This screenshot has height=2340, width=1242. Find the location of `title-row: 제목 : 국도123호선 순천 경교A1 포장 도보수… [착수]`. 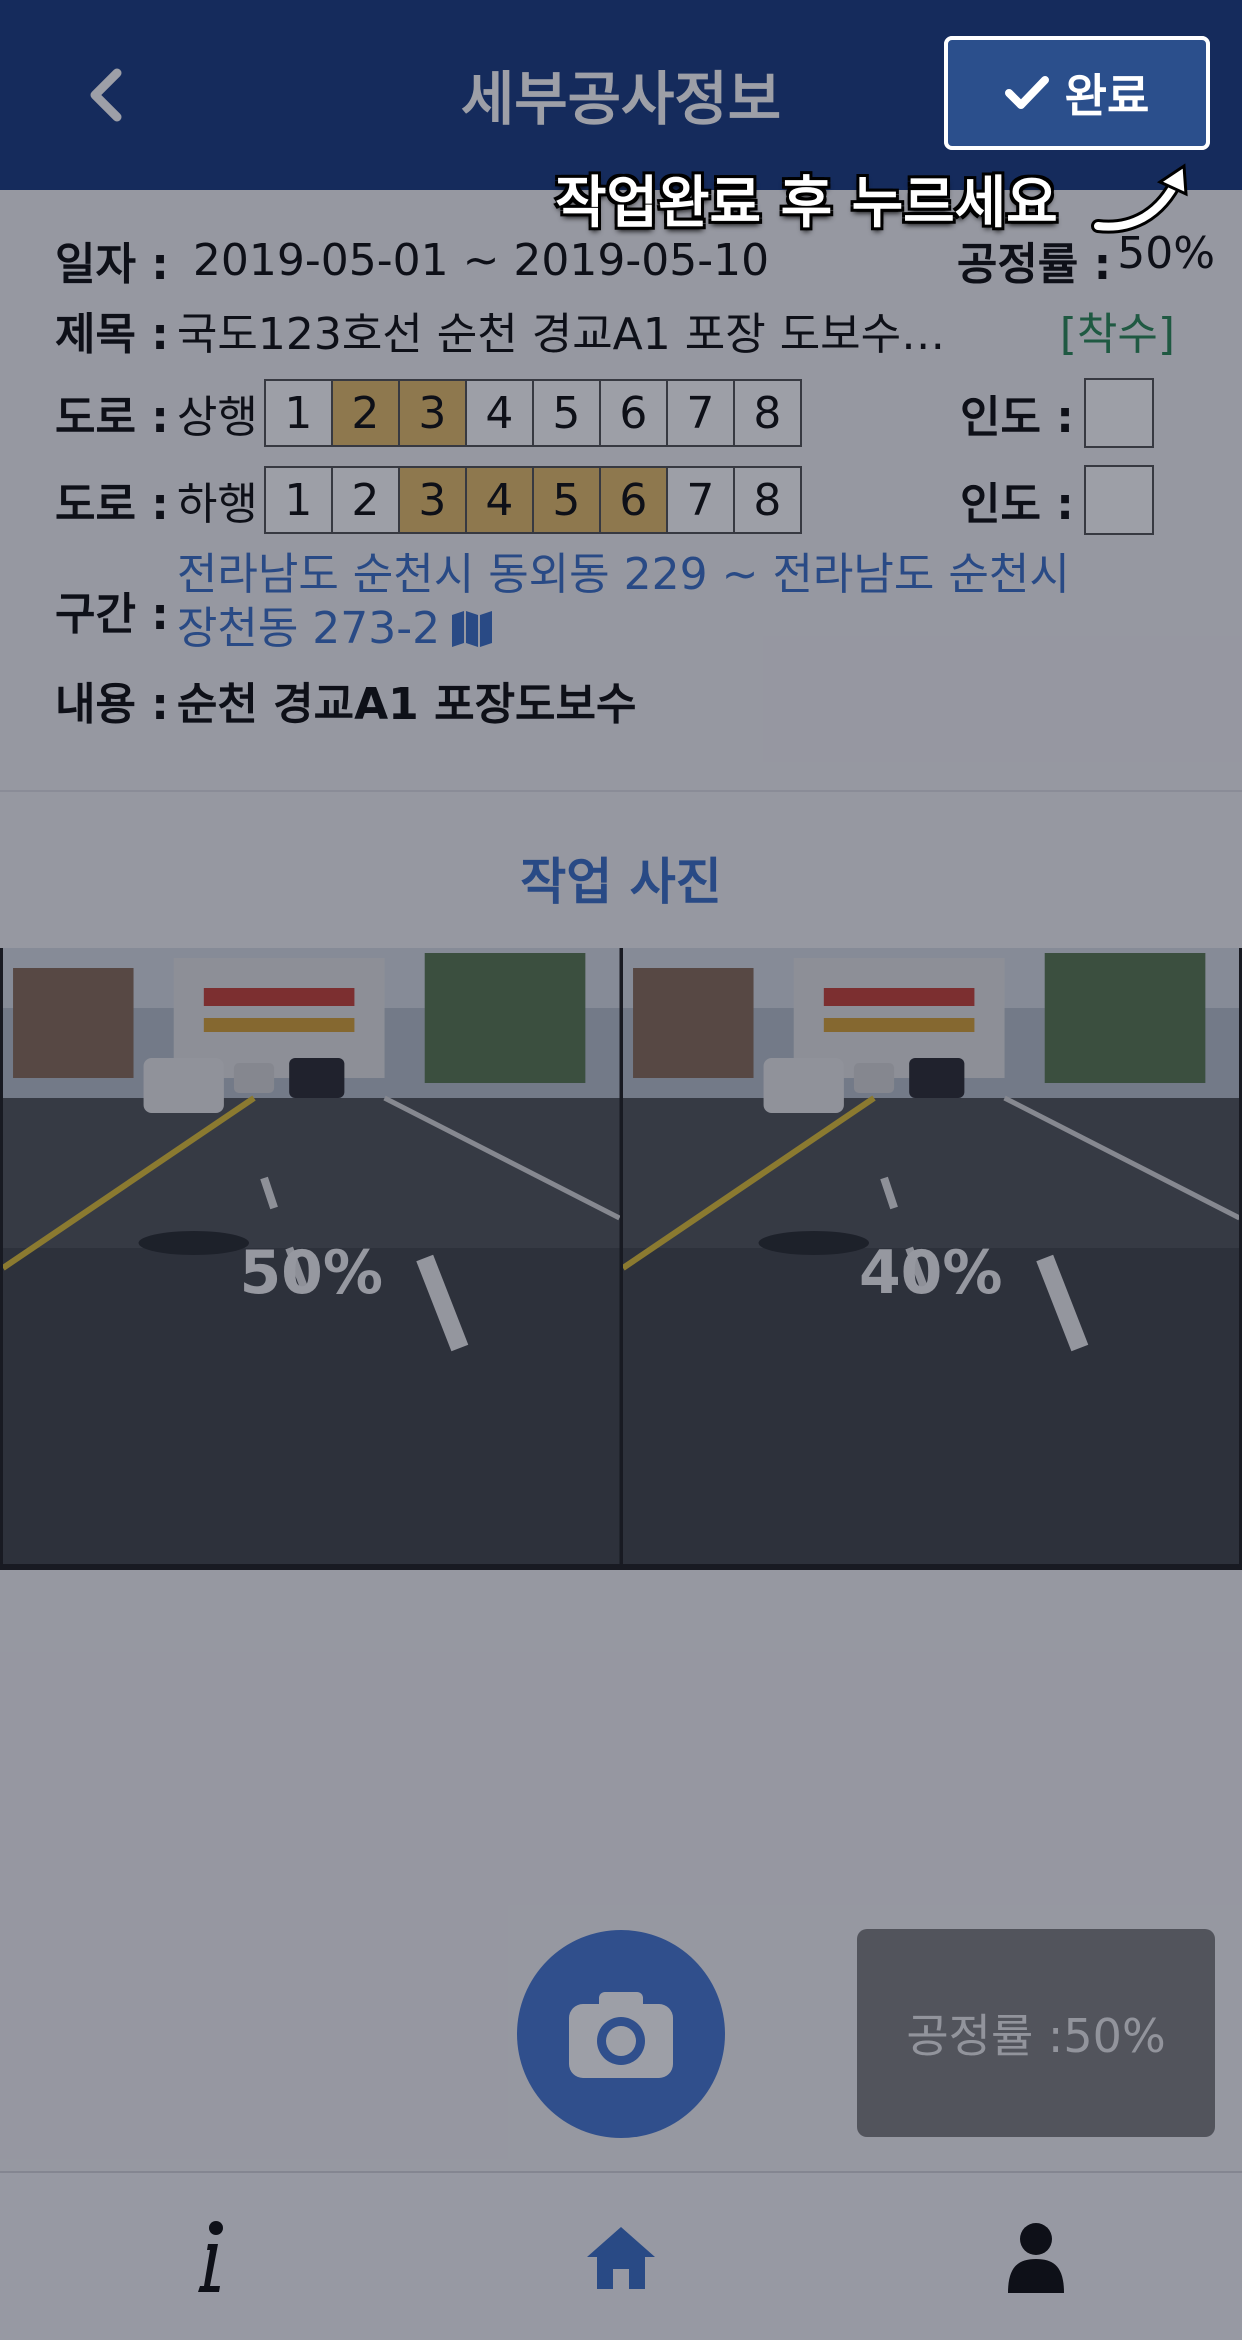

title-row: 제목 : 국도123호선 순천 경교A1 포장 도보수… [착수] is located at coordinates (635, 330).